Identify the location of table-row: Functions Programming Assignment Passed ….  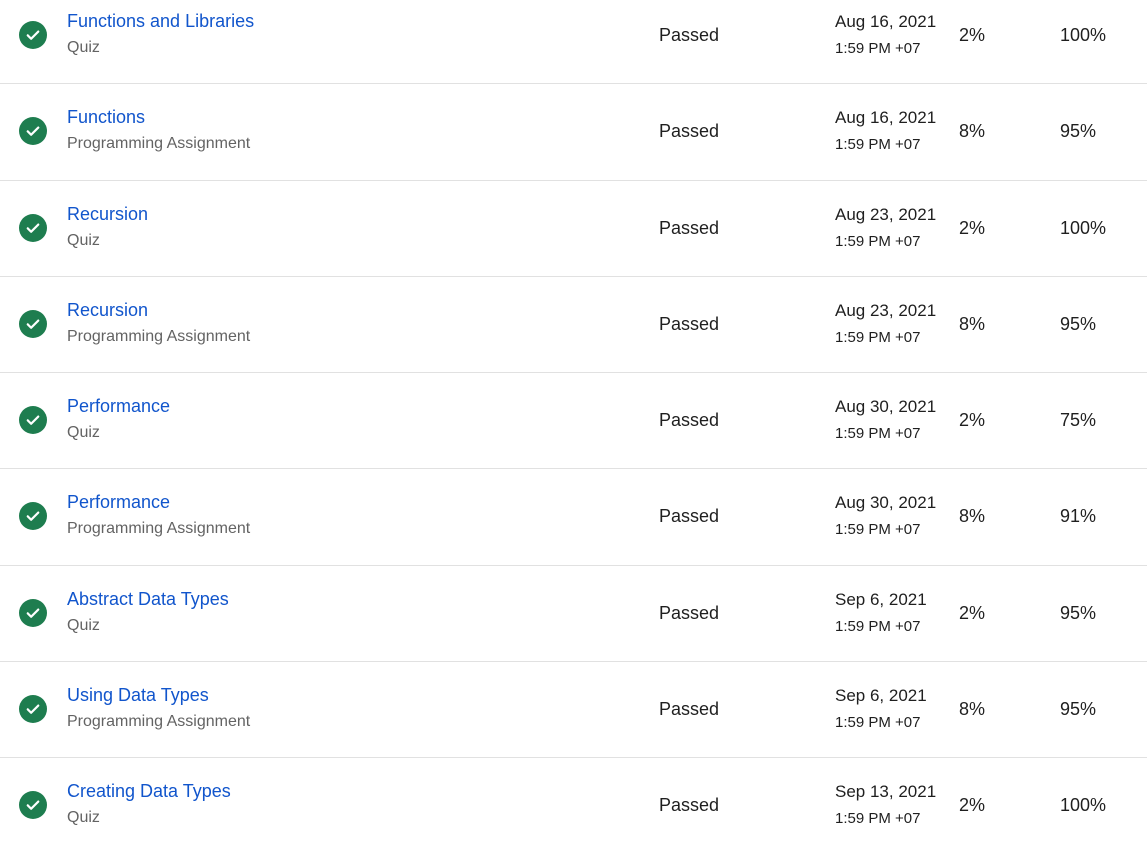
(573, 131).